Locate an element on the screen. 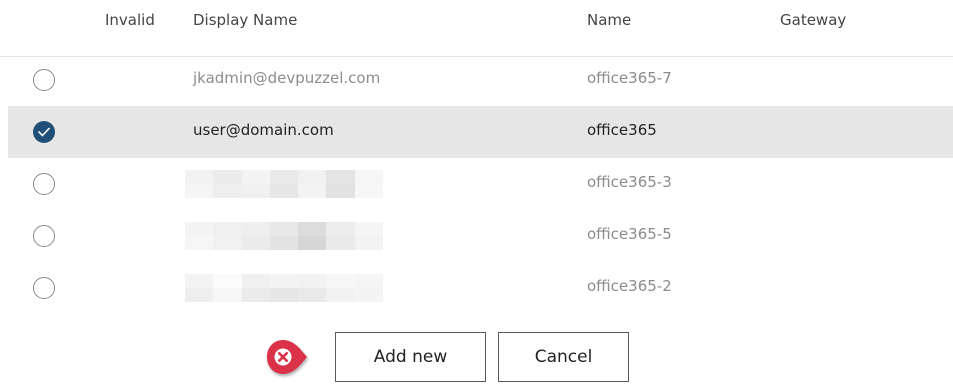 The image size is (953, 386). header-invalid: Invalid is located at coordinates (130, 20).